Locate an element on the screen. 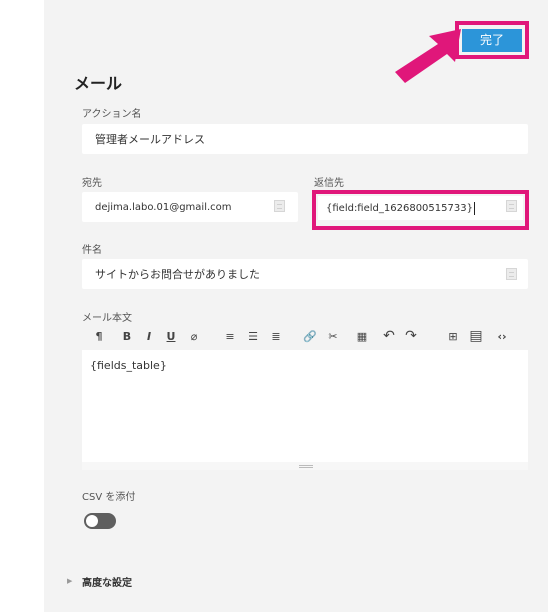 The image size is (548, 612). toggle-knob is located at coordinates (92, 521).